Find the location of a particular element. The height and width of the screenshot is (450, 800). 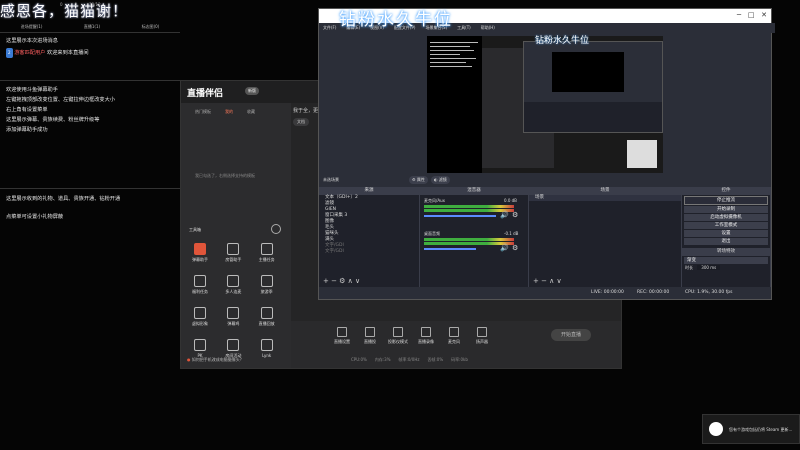

filters-button: ◐ 滤镜 is located at coordinates (440, 180).